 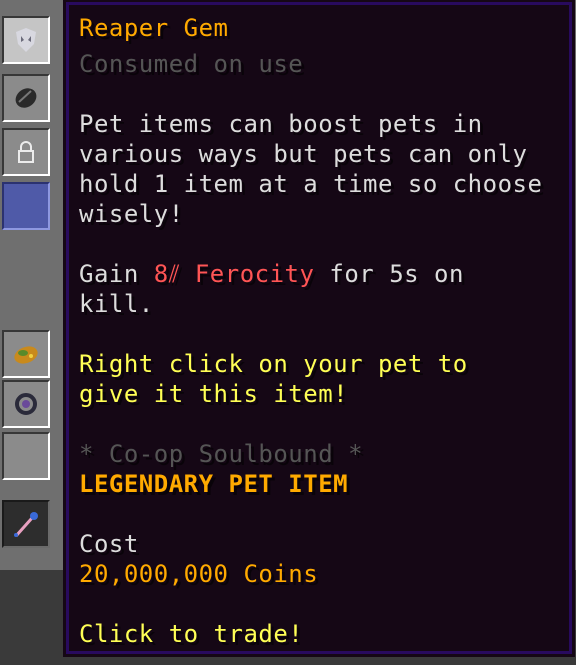 What do you see at coordinates (191, 634) in the screenshot?
I see `trade-action: Click to trade!` at bounding box center [191, 634].